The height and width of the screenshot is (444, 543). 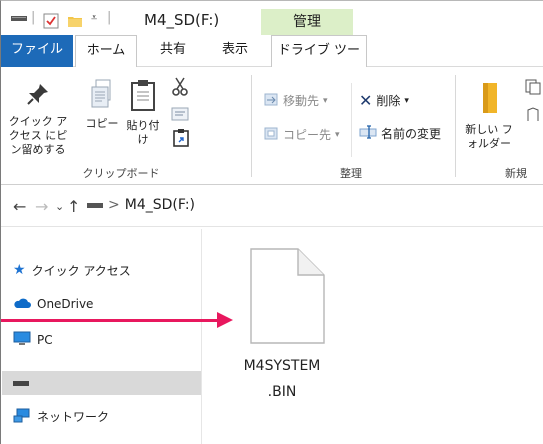 I want to click on delete-button: ✕ 削除 ▾, so click(x=384, y=100).